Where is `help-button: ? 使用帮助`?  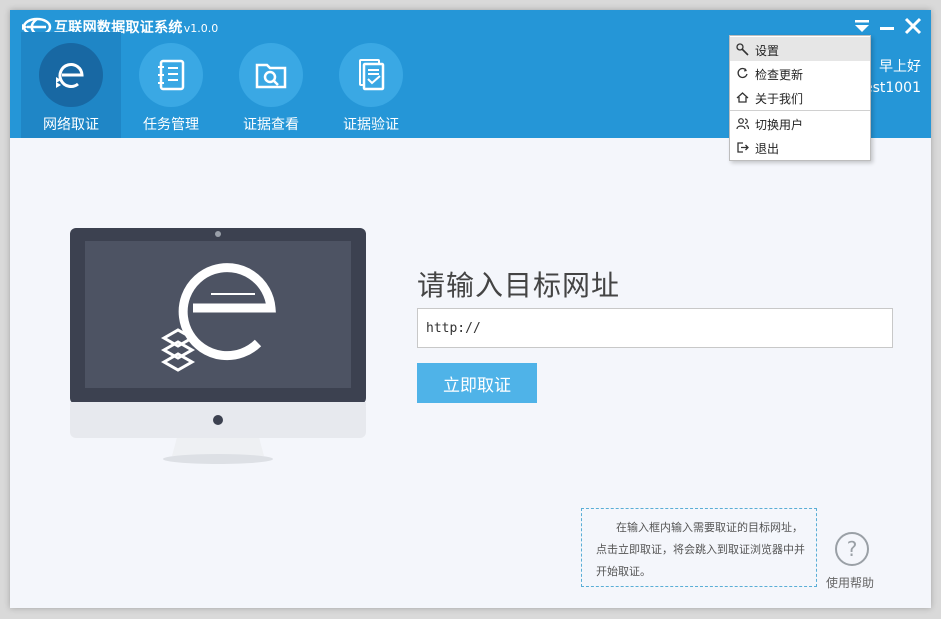 help-button: ? 使用帮助 is located at coordinates (852, 560).